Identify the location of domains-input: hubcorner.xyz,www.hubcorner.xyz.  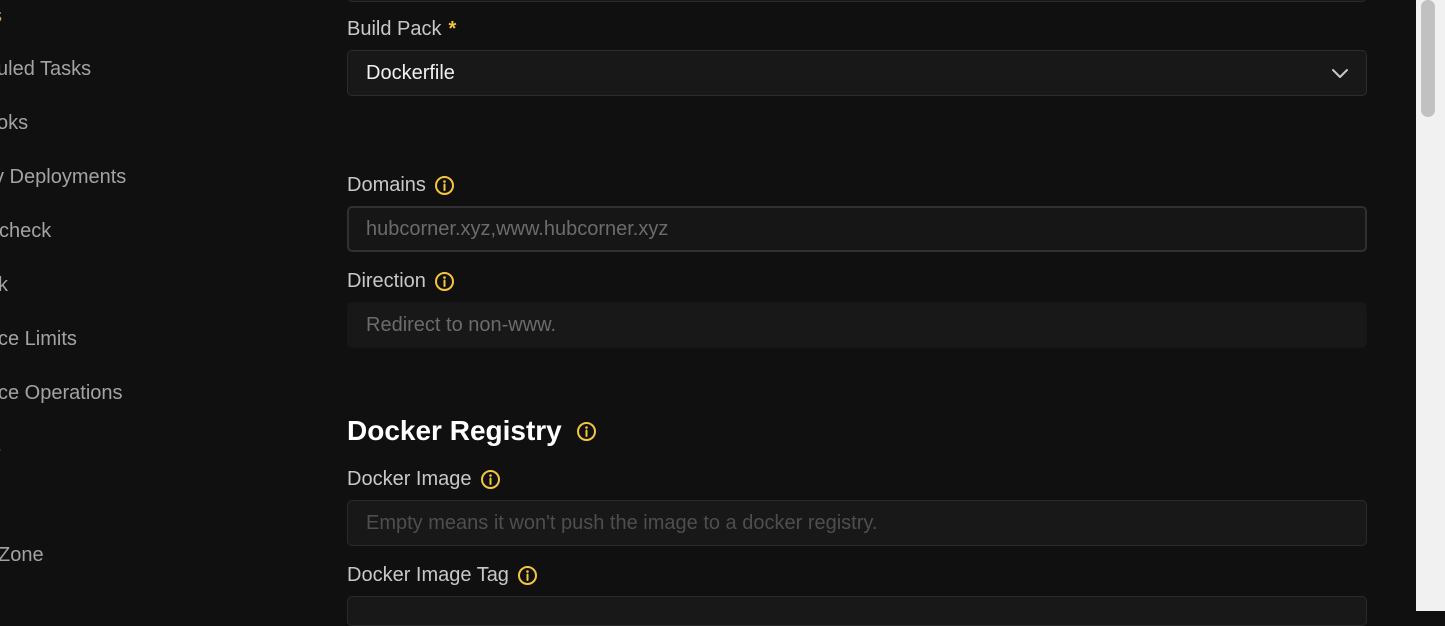
(857, 229).